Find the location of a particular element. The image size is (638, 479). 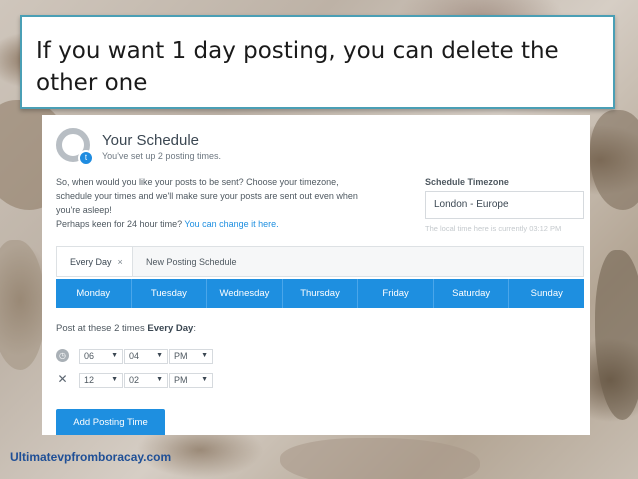

page-title: Your Schedule is located at coordinates (151, 140).